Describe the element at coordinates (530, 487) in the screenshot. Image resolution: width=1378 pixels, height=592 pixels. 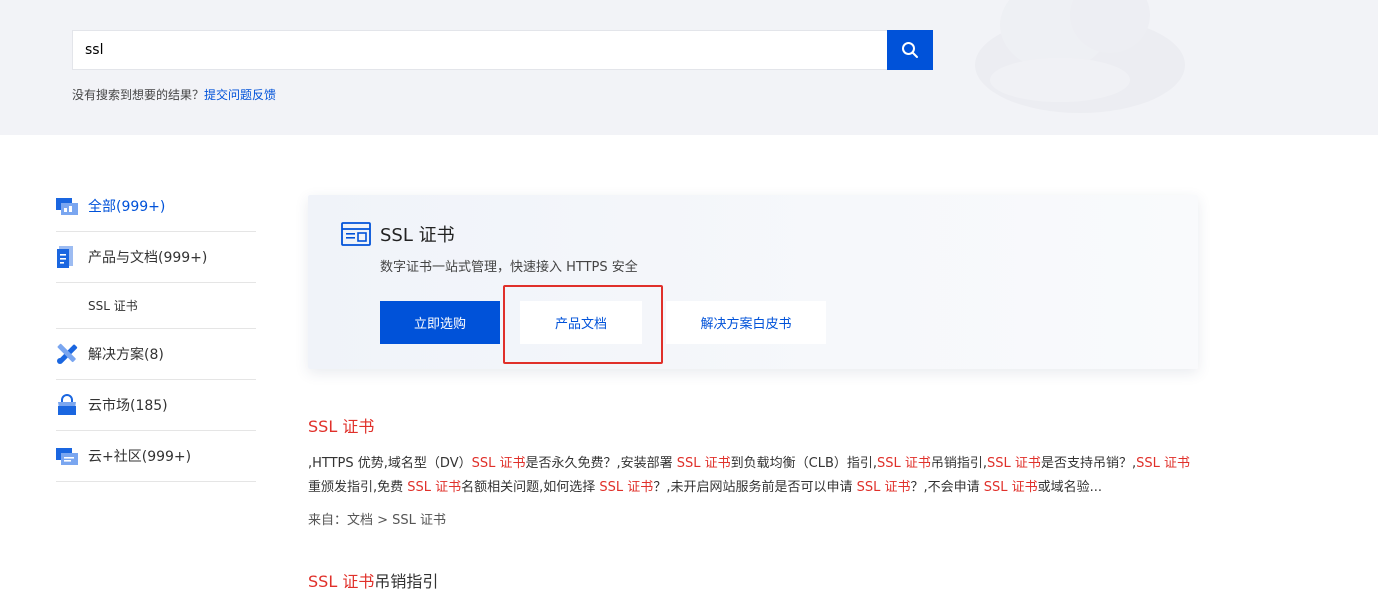
I see `snippet-text: 名额相关问题,如何选择` at that location.